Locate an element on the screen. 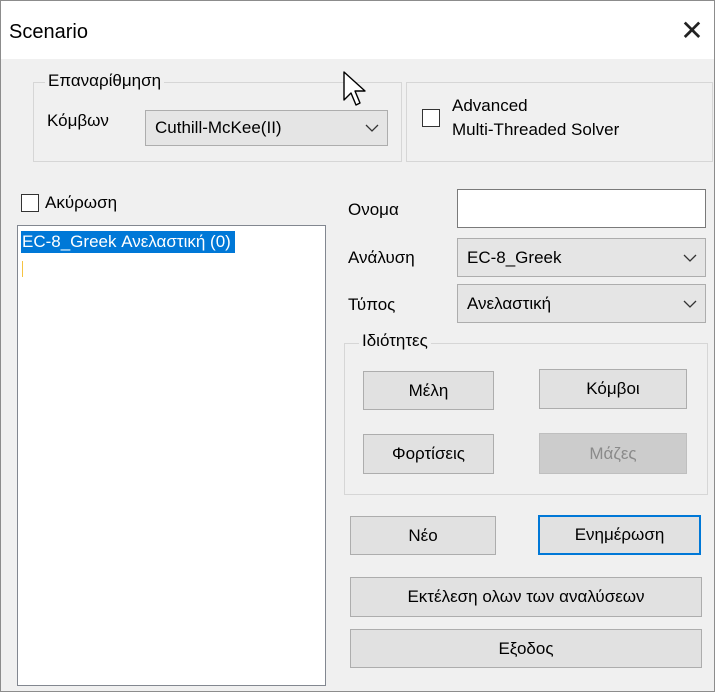  cancel-label: Ακύρωση is located at coordinates (81, 202).